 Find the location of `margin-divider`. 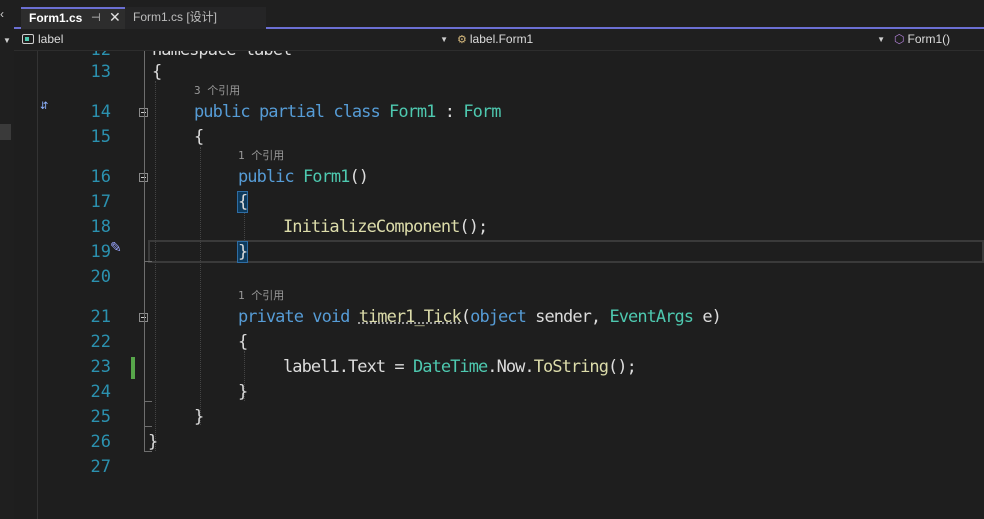

margin-divider is located at coordinates (37, 285).